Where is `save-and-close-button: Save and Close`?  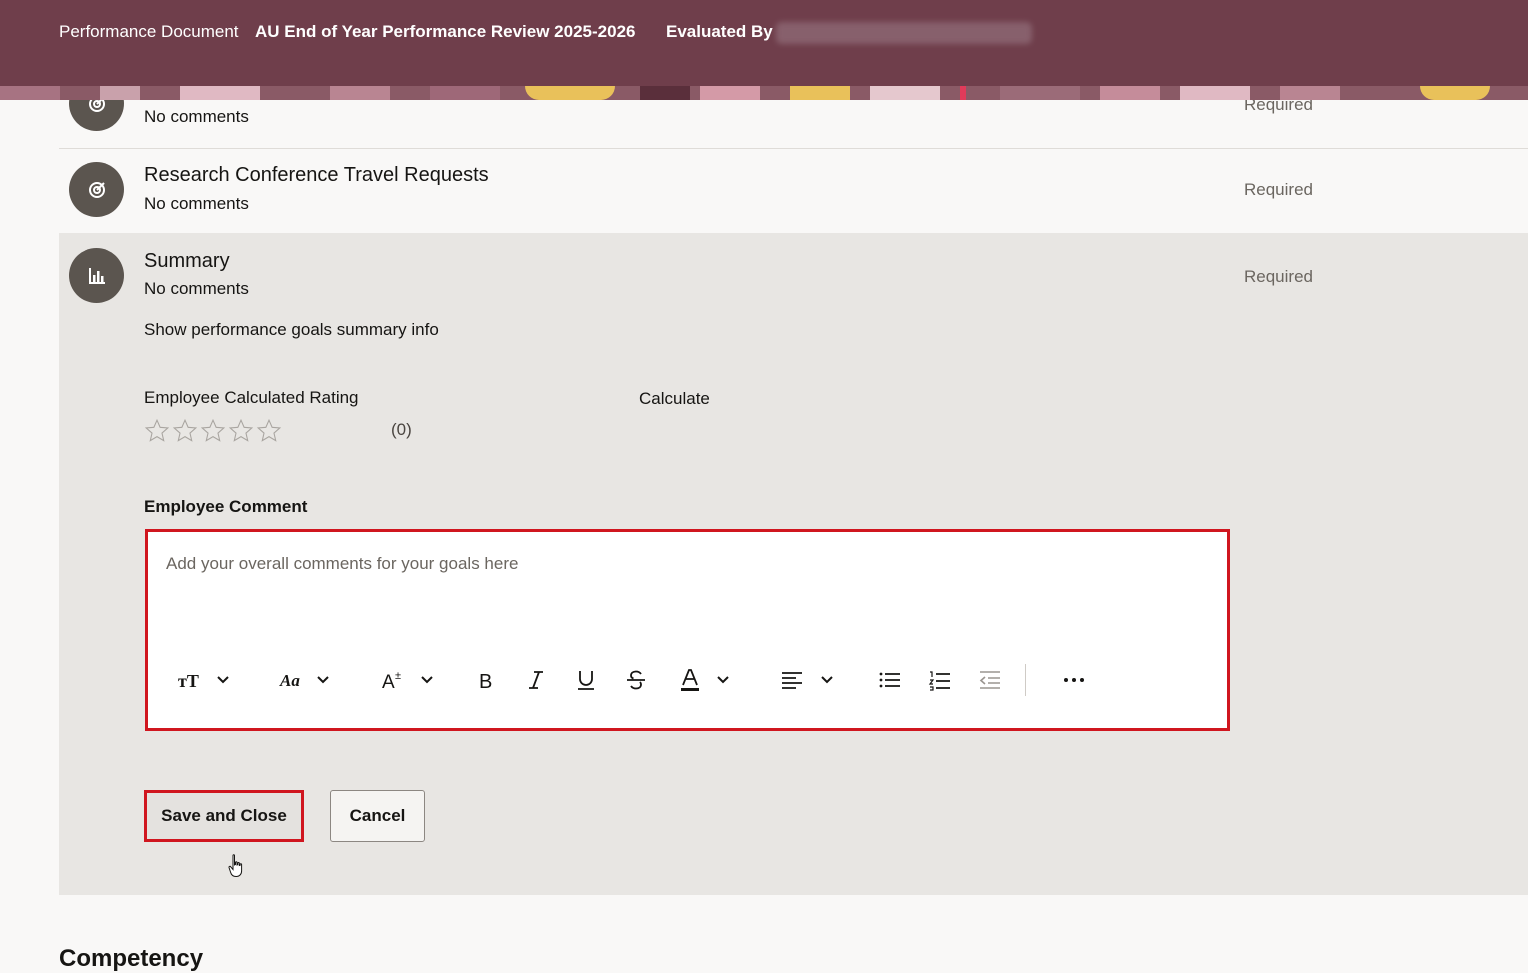
save-and-close-button: Save and Close is located at coordinates (224, 816).